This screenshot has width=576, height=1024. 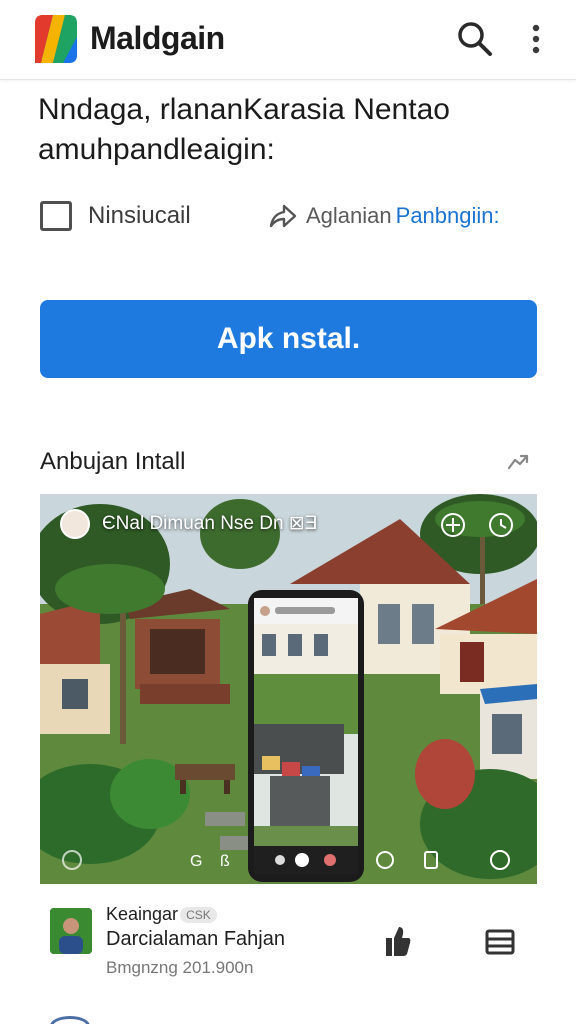 I want to click on bookmark-icon, so click(x=500, y=942).